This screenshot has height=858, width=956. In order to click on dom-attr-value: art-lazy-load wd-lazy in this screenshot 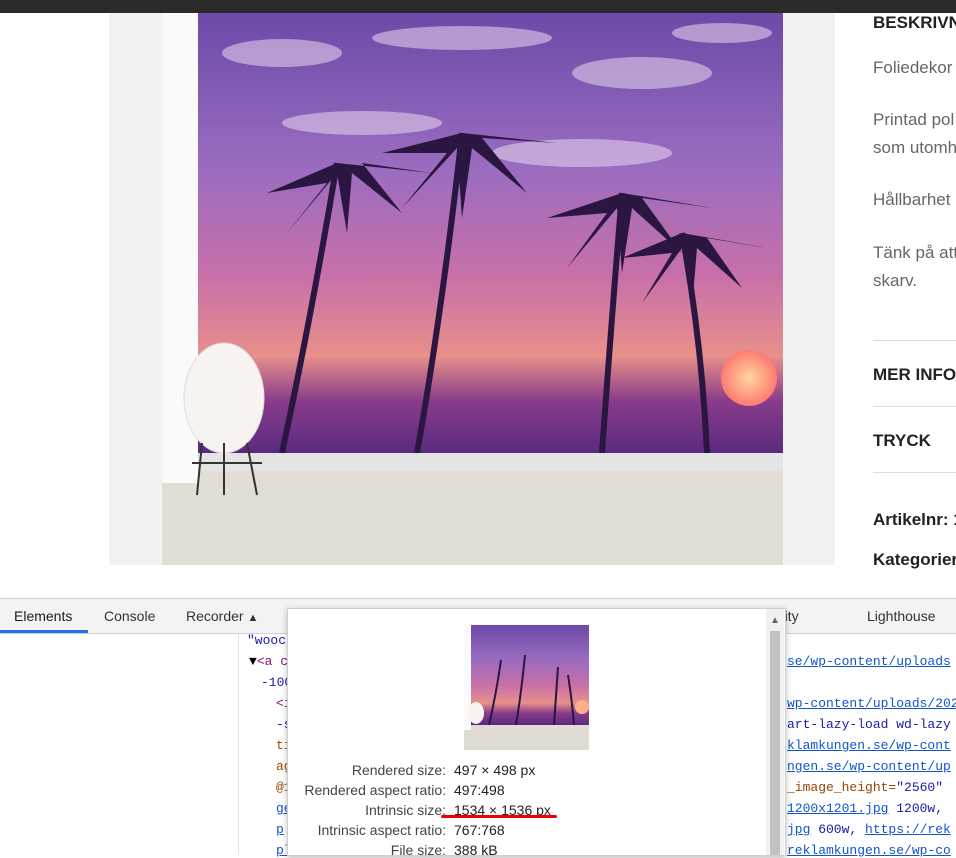, I will do `click(869, 724)`.